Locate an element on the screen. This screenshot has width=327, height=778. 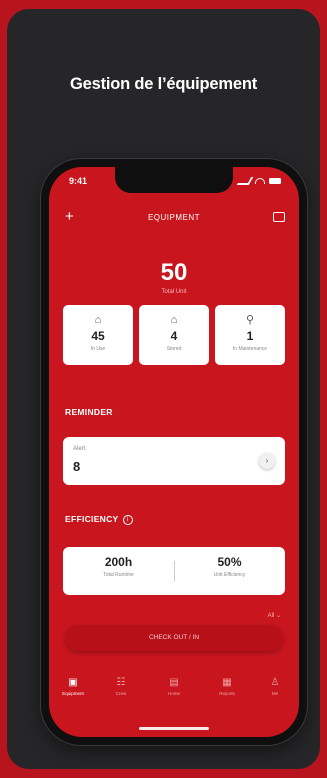
phone-notch is located at coordinates (174, 180).